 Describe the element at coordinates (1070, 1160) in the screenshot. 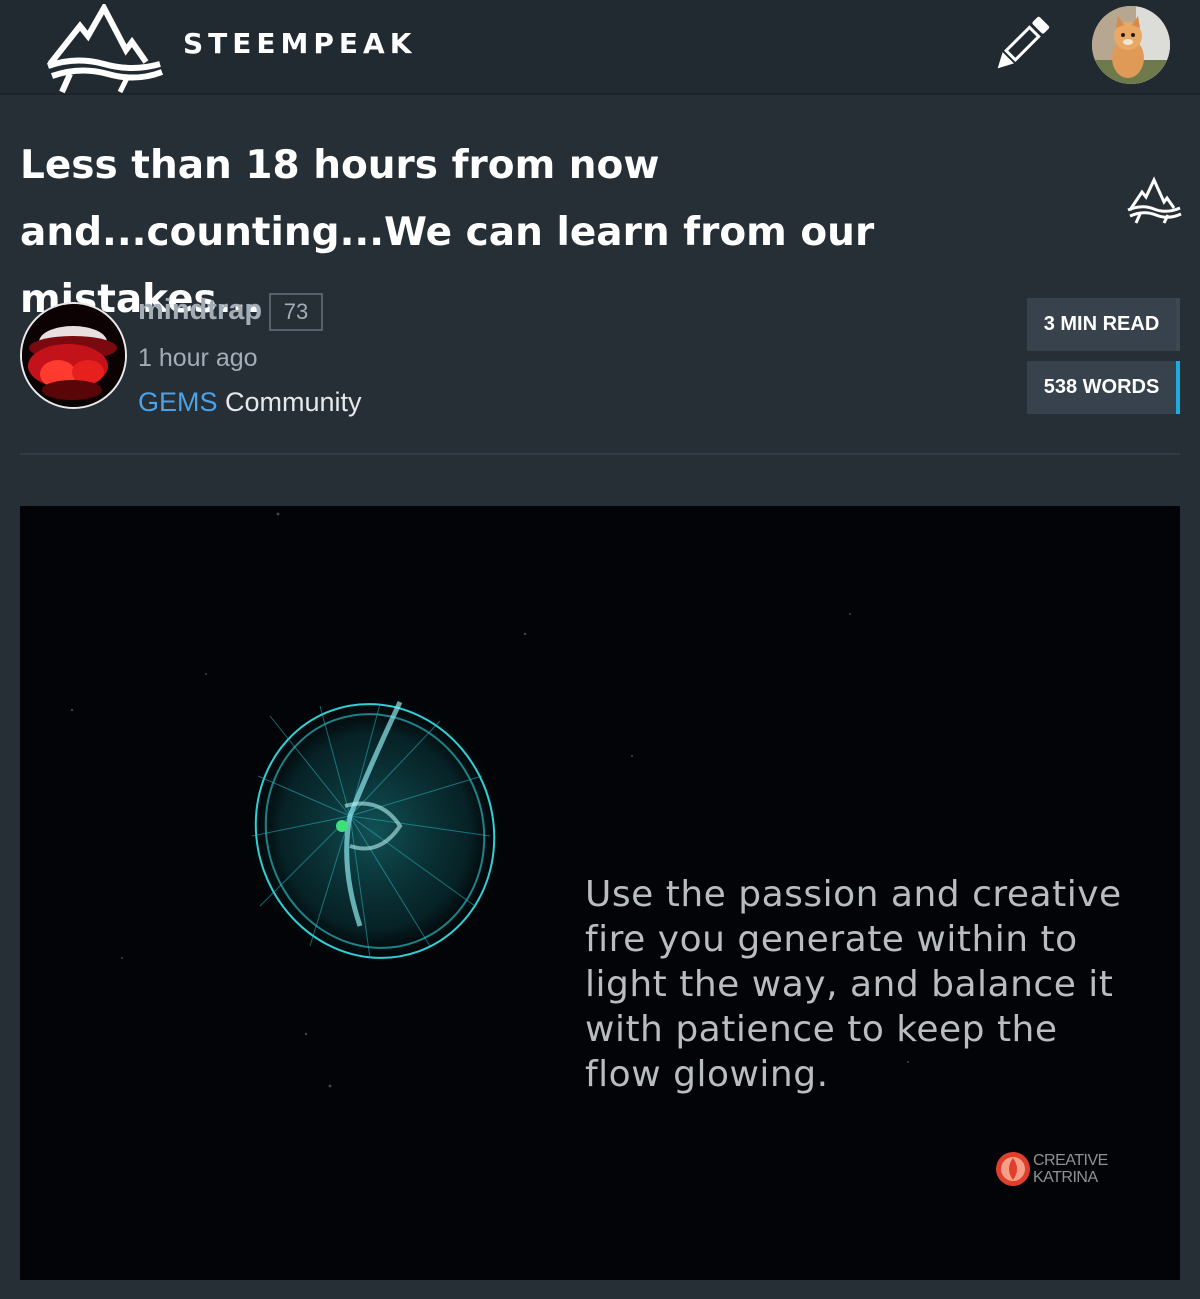

I see `watermark-line-1: CREATIVE` at that location.